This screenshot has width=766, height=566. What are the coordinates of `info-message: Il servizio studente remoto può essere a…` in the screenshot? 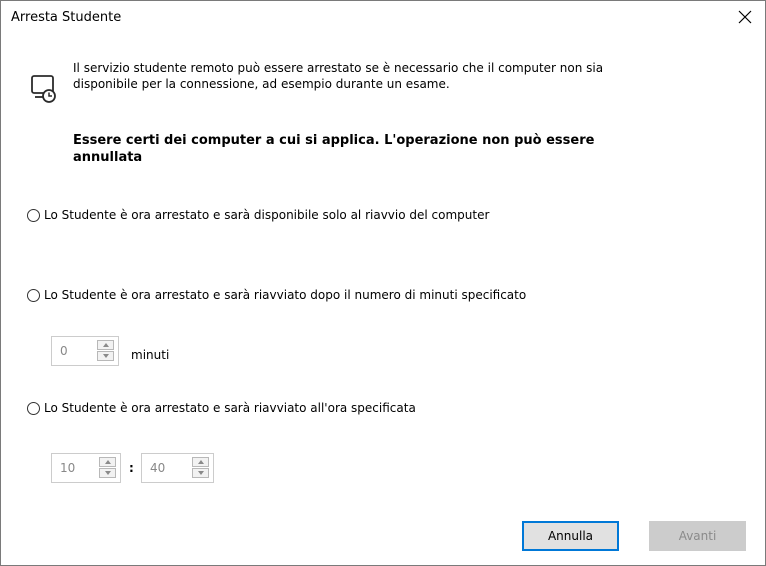 It's located at (393, 76).